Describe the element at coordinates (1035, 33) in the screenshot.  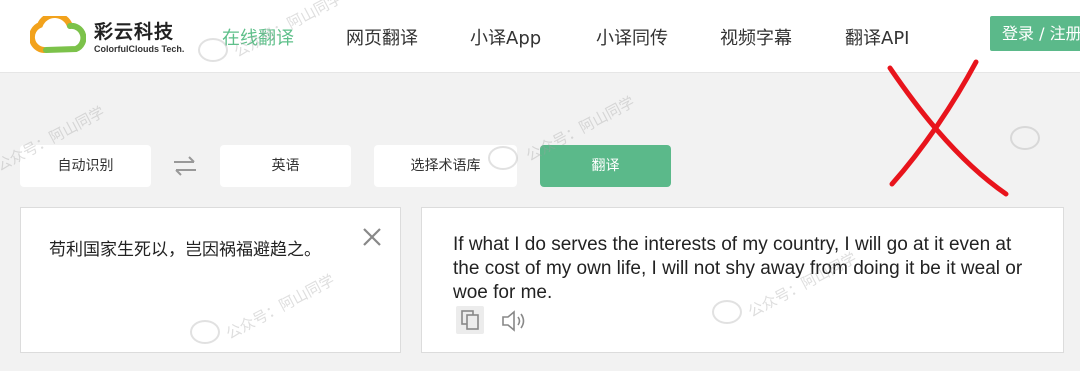
I see `login-register-button: 登录 / 注册` at that location.